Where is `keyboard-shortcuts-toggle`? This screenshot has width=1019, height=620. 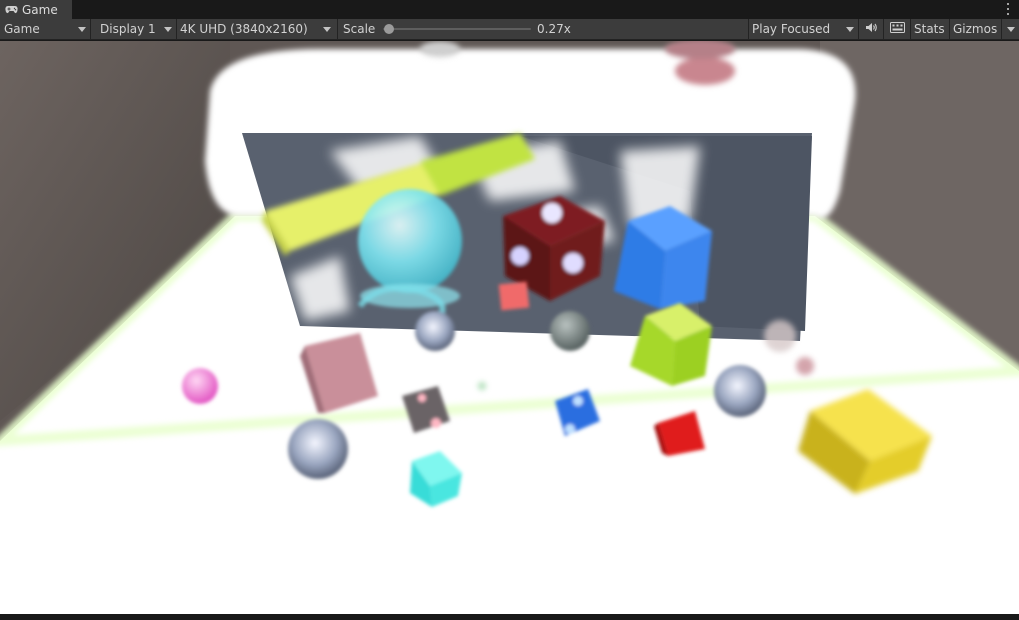
keyboard-shortcuts-toggle is located at coordinates (897, 29).